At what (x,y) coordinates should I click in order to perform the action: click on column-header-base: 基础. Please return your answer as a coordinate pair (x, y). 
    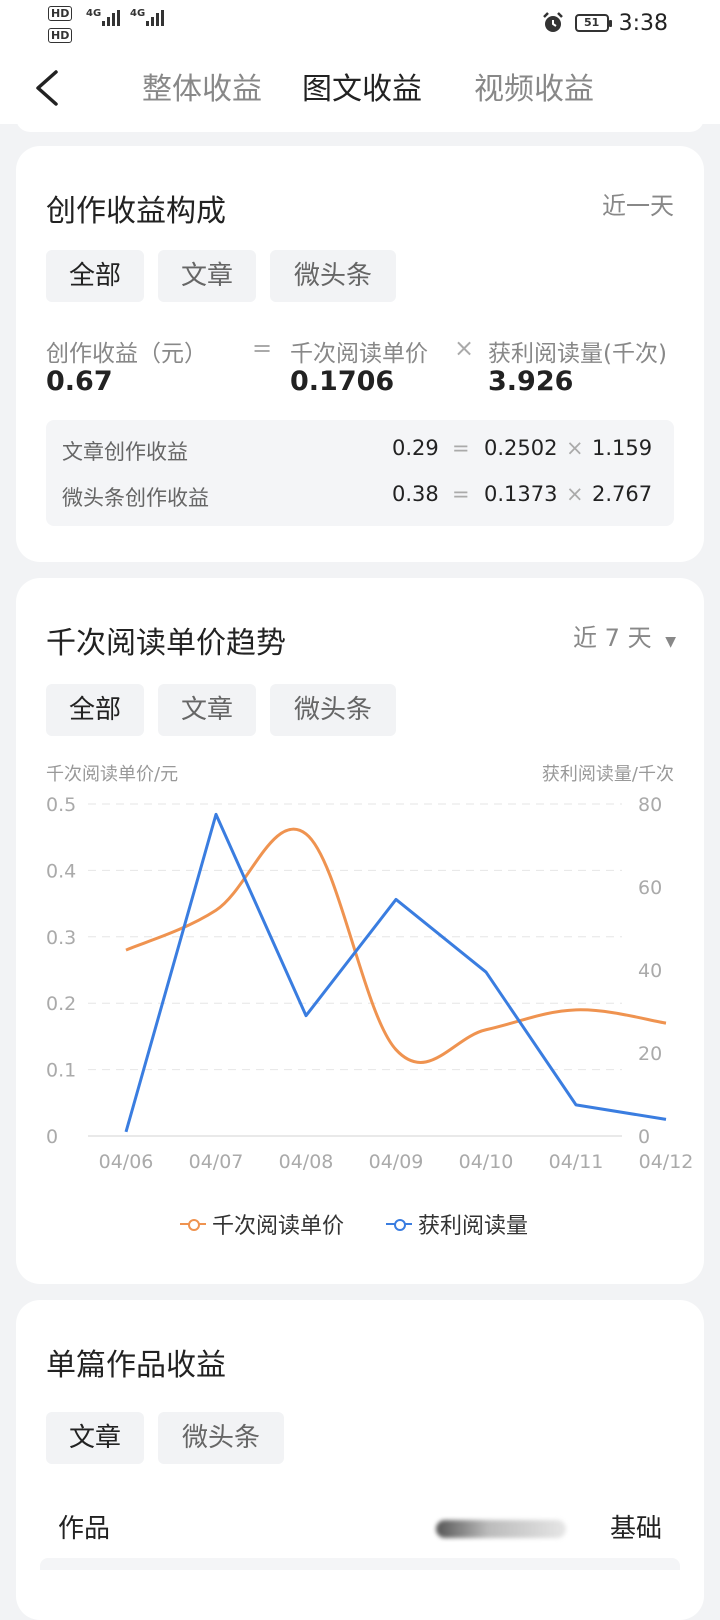
    Looking at the image, I should click on (636, 1529).